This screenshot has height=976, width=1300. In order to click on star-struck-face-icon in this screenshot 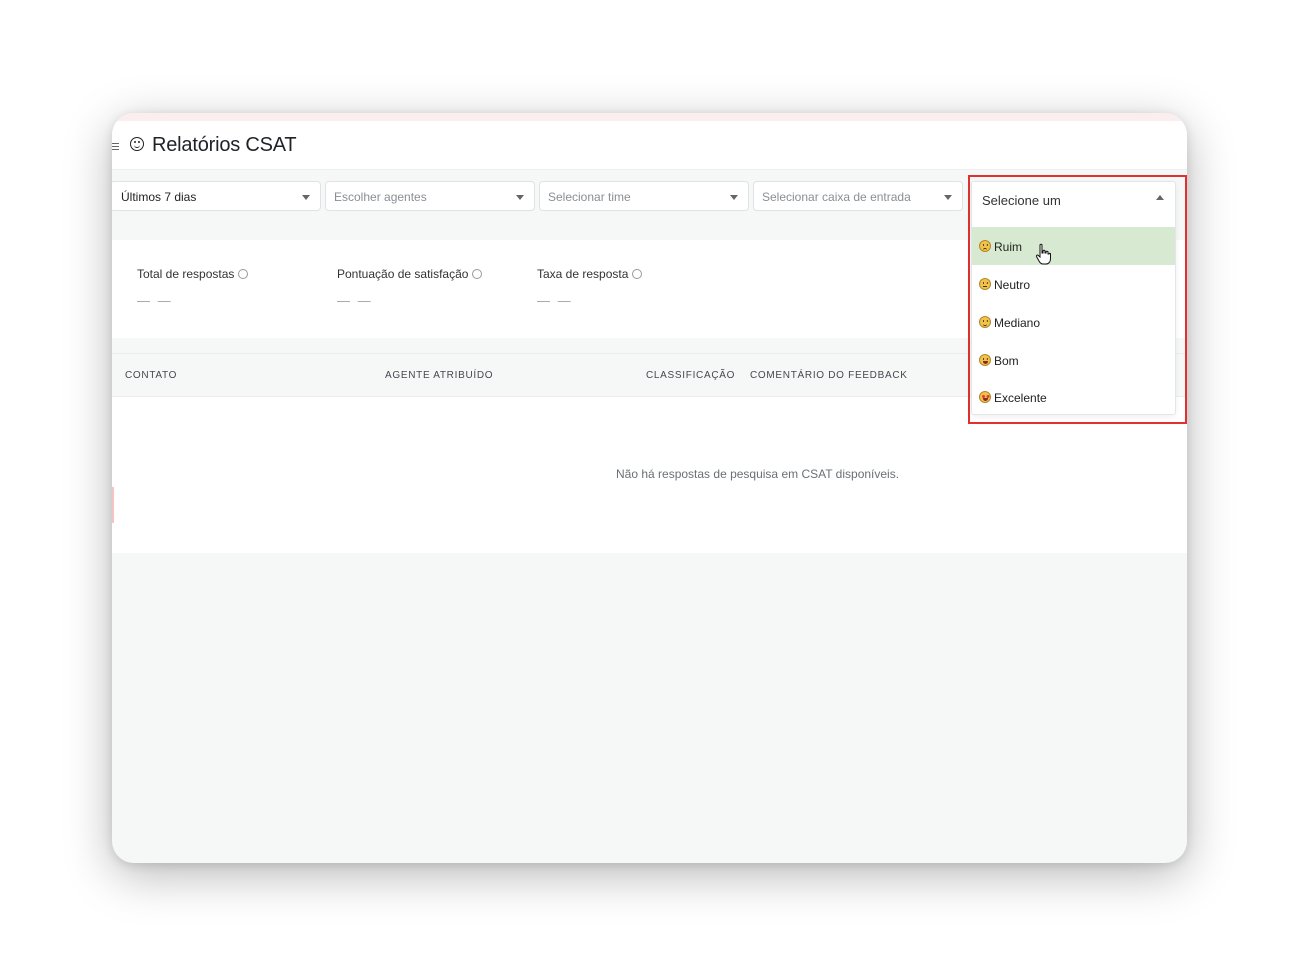, I will do `click(985, 397)`.